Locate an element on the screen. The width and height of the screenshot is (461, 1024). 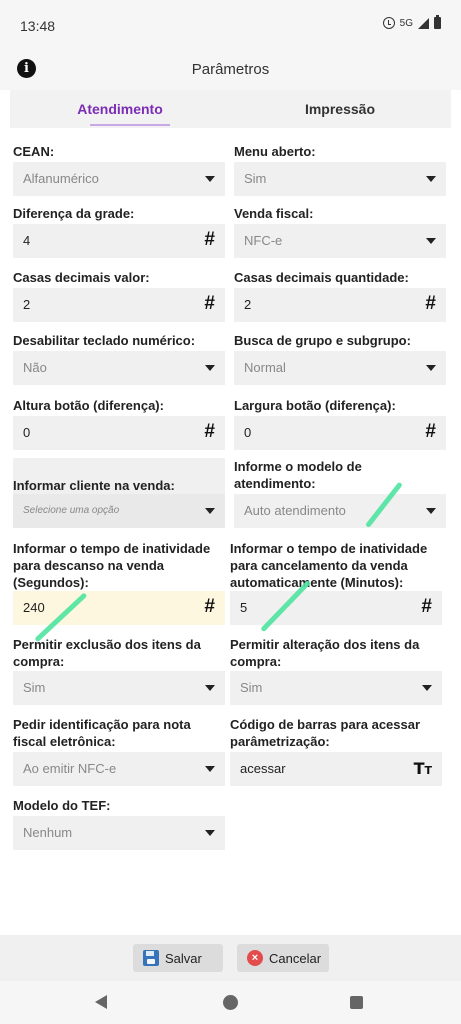
altura-botao-label: Altura botão (diferença): is located at coordinates (88, 405).